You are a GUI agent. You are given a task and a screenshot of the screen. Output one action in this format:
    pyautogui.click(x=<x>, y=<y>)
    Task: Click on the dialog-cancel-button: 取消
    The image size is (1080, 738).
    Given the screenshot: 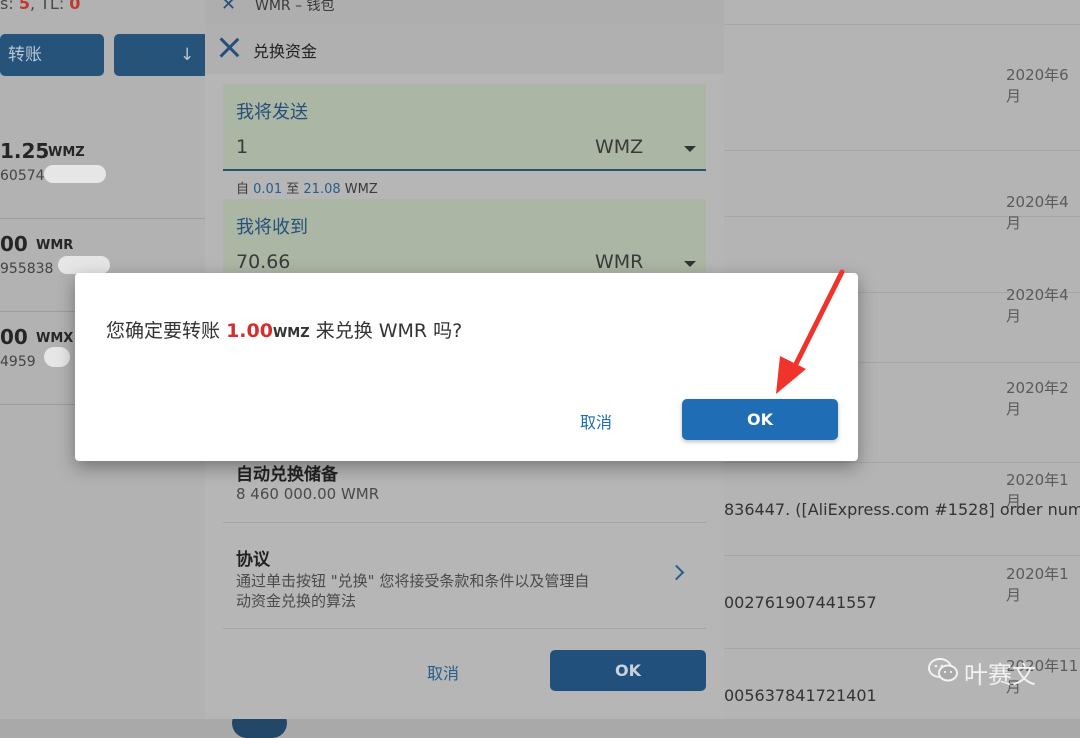 What is the action you would take?
    pyautogui.click(x=596, y=421)
    